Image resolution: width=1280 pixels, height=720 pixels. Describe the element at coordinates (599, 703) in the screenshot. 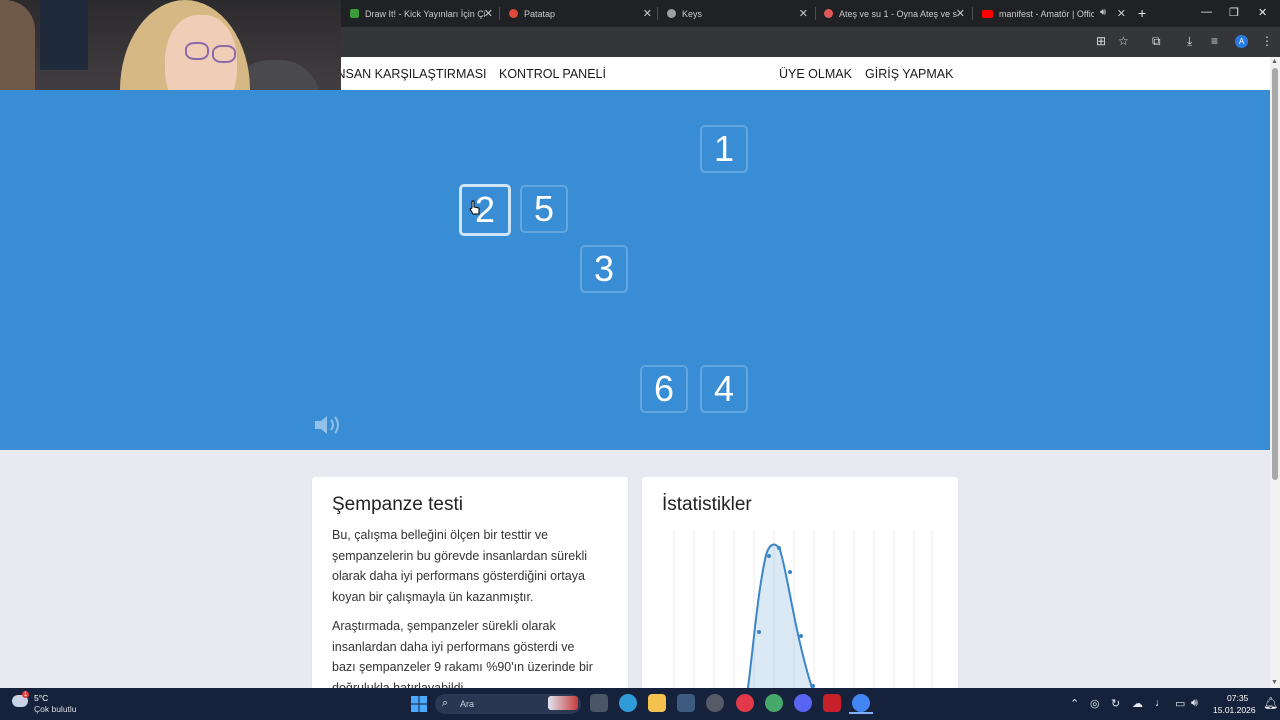

I see `task-view-icon` at that location.